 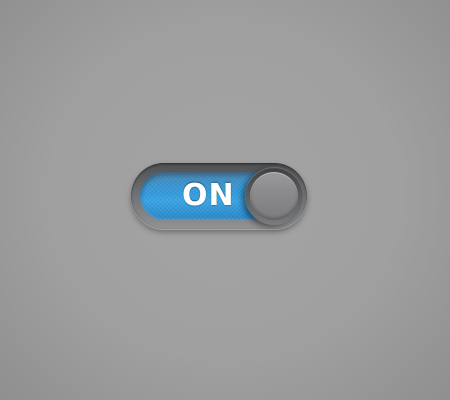 I want to click on toggle-knob, so click(x=274, y=196).